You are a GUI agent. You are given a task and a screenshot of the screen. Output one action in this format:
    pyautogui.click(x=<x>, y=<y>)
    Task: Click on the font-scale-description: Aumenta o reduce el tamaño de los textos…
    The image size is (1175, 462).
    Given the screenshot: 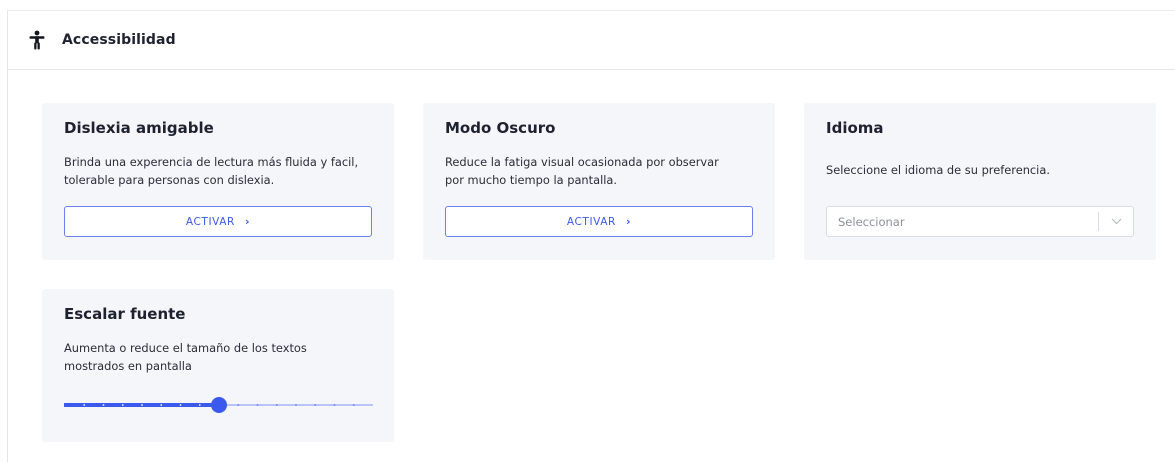 What is the action you would take?
    pyautogui.click(x=185, y=357)
    